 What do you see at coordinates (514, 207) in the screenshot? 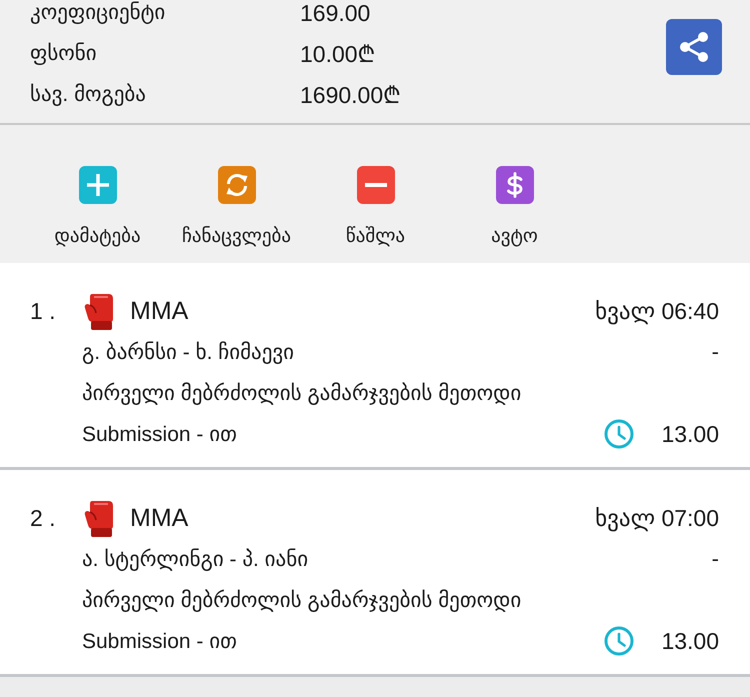
I see `action-button: ავტო` at bounding box center [514, 207].